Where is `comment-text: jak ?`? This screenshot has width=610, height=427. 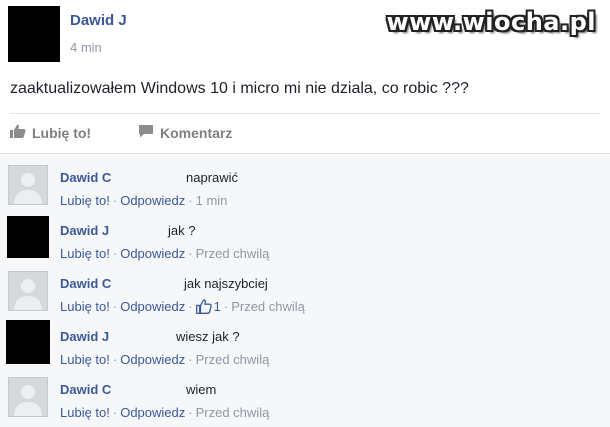 comment-text: jak ? is located at coordinates (182, 230).